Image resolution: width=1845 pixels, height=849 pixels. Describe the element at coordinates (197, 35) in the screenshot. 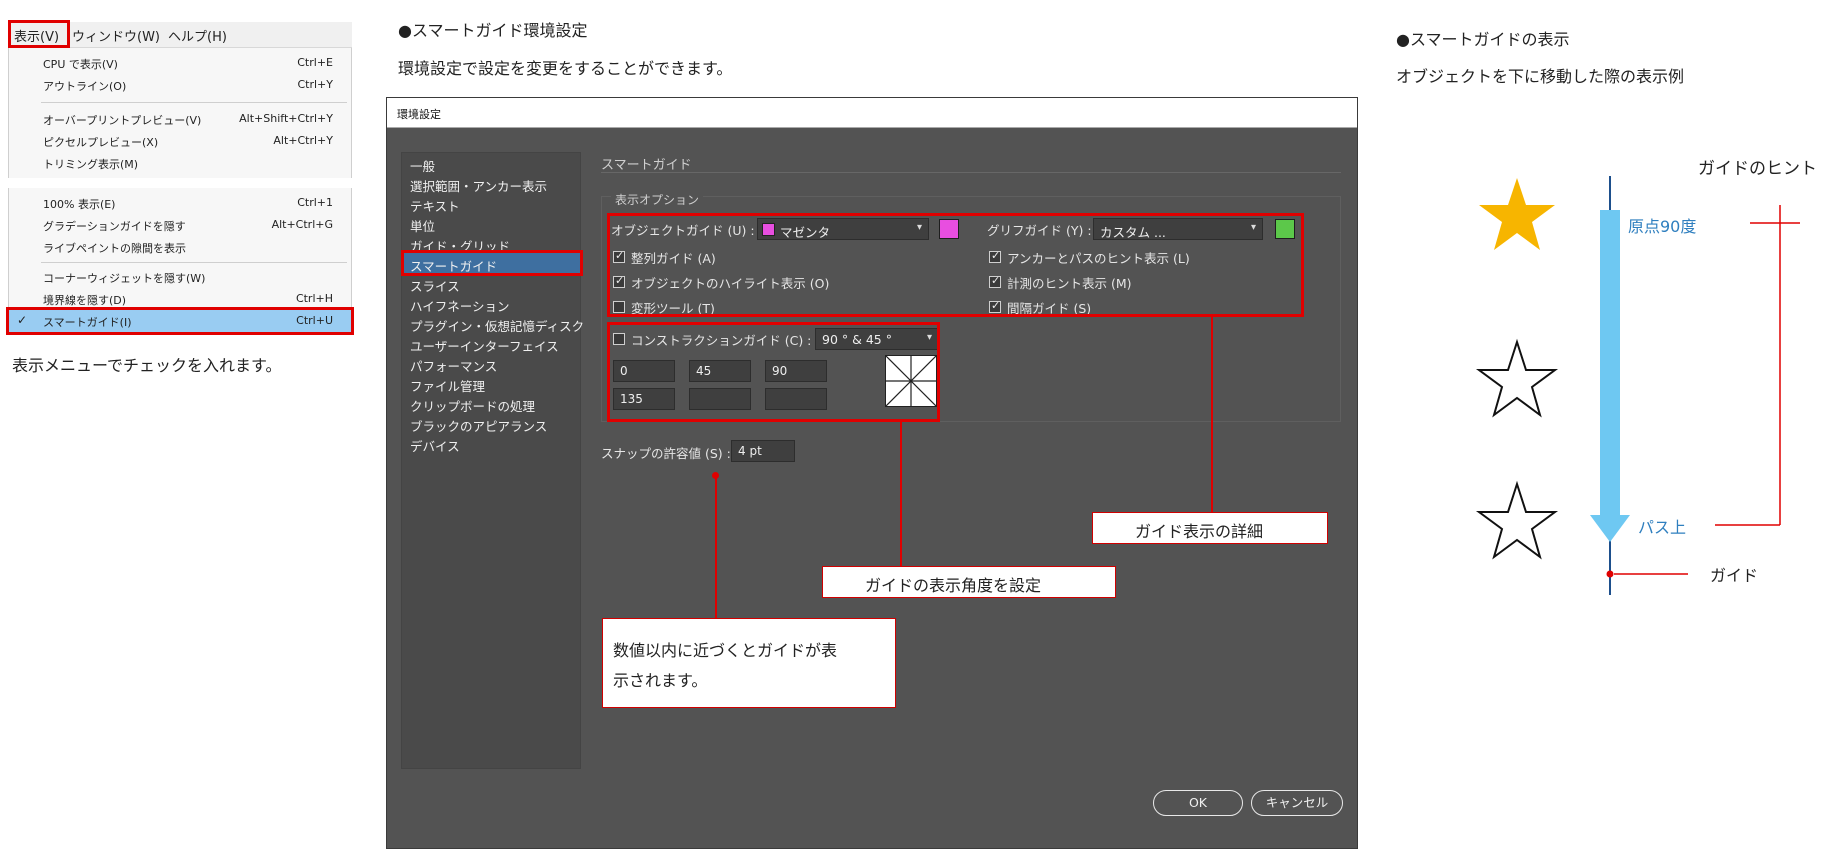

I see `menubar-help: ヘルプ(H)` at that location.